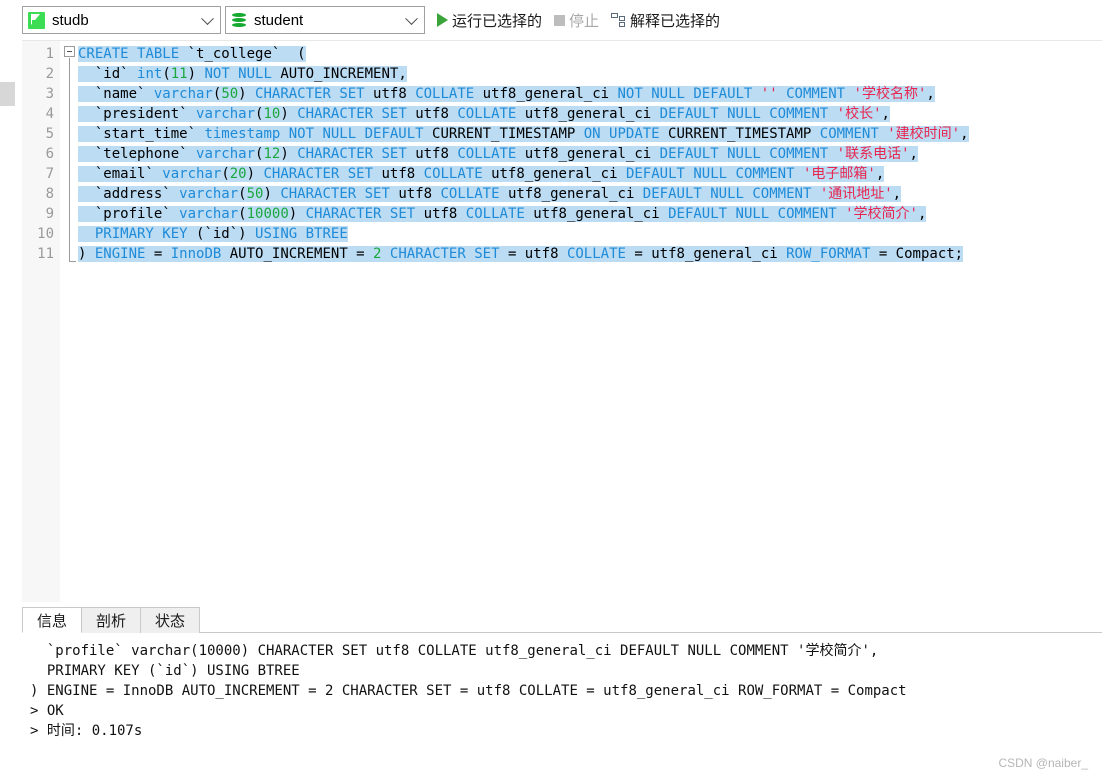 This screenshot has width=1102, height=777. I want to click on code-line: PRIMARY KEY (`id`) USING BTREE, so click(213, 234).